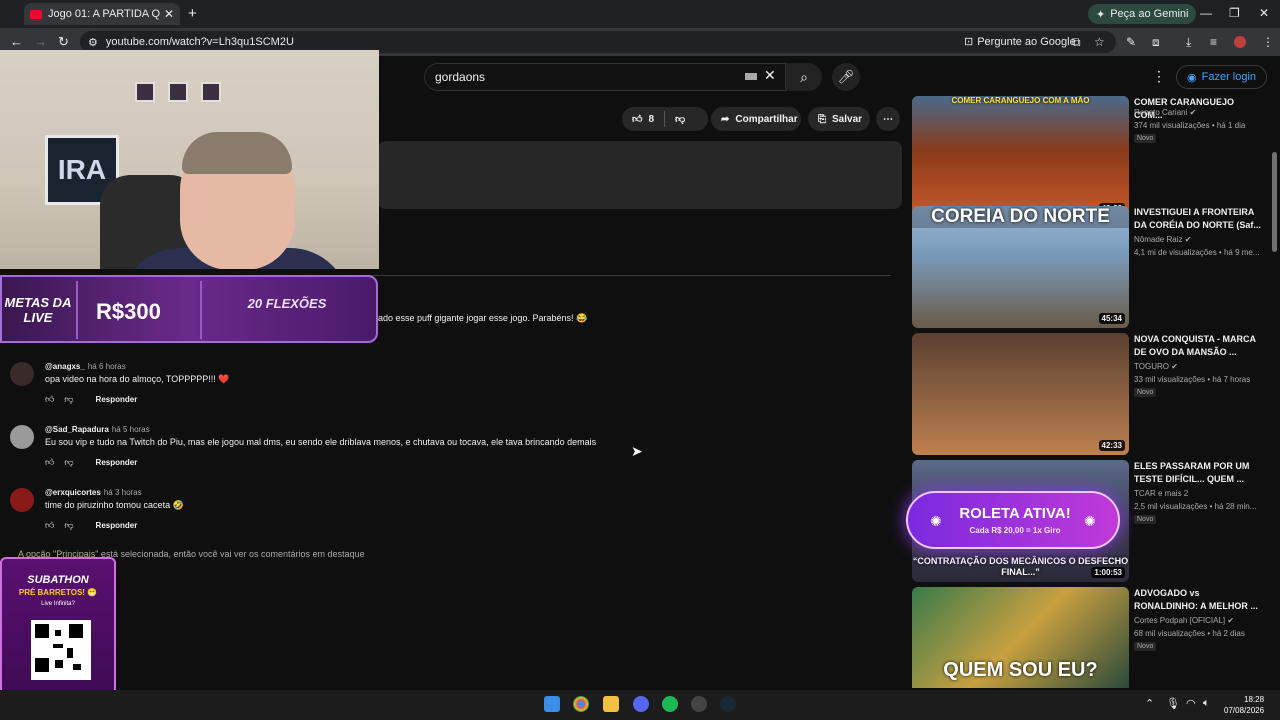 The width and height of the screenshot is (1280, 720). Describe the element at coordinates (839, 119) in the screenshot. I see `save-button: ⎘ Salvar` at that location.